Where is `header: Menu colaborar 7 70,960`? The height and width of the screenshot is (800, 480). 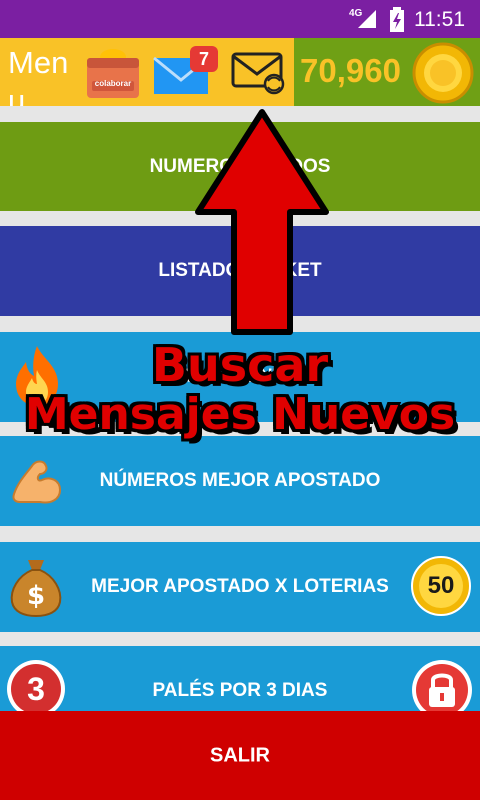
header: Menu colaborar 7 70,960 is located at coordinates (240, 72).